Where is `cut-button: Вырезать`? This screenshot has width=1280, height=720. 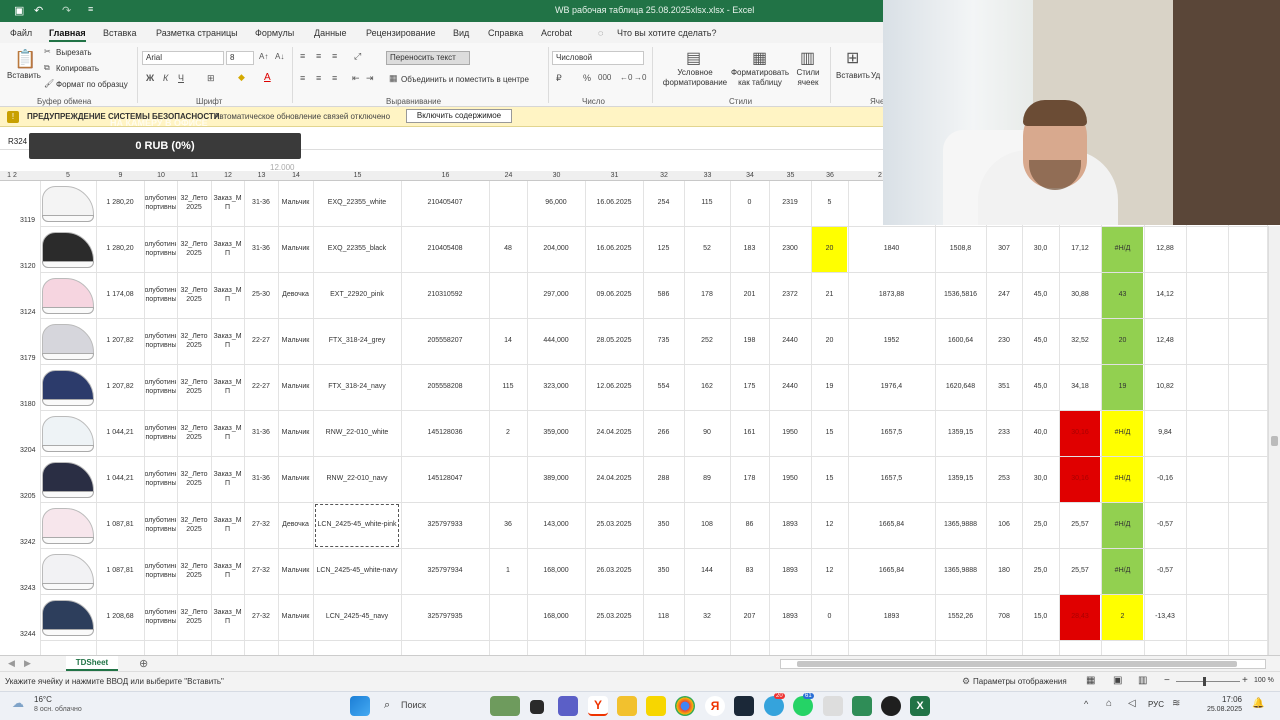
cut-button: Вырезать is located at coordinates (74, 52).